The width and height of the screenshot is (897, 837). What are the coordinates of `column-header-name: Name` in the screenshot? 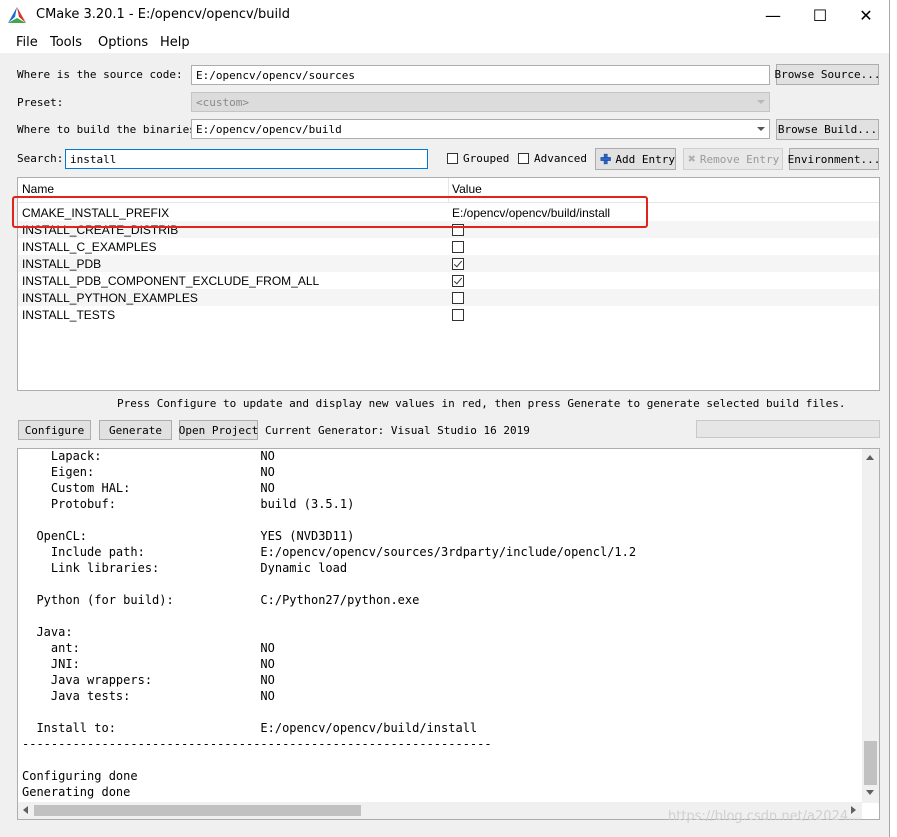 It's located at (38, 189).